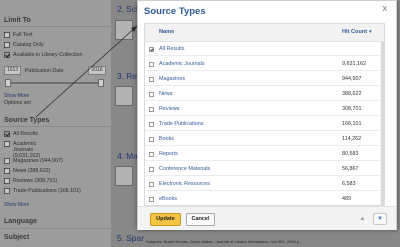  What do you see at coordinates (175, 11) in the screenshot?
I see `modal-title: Source Types` at bounding box center [175, 11].